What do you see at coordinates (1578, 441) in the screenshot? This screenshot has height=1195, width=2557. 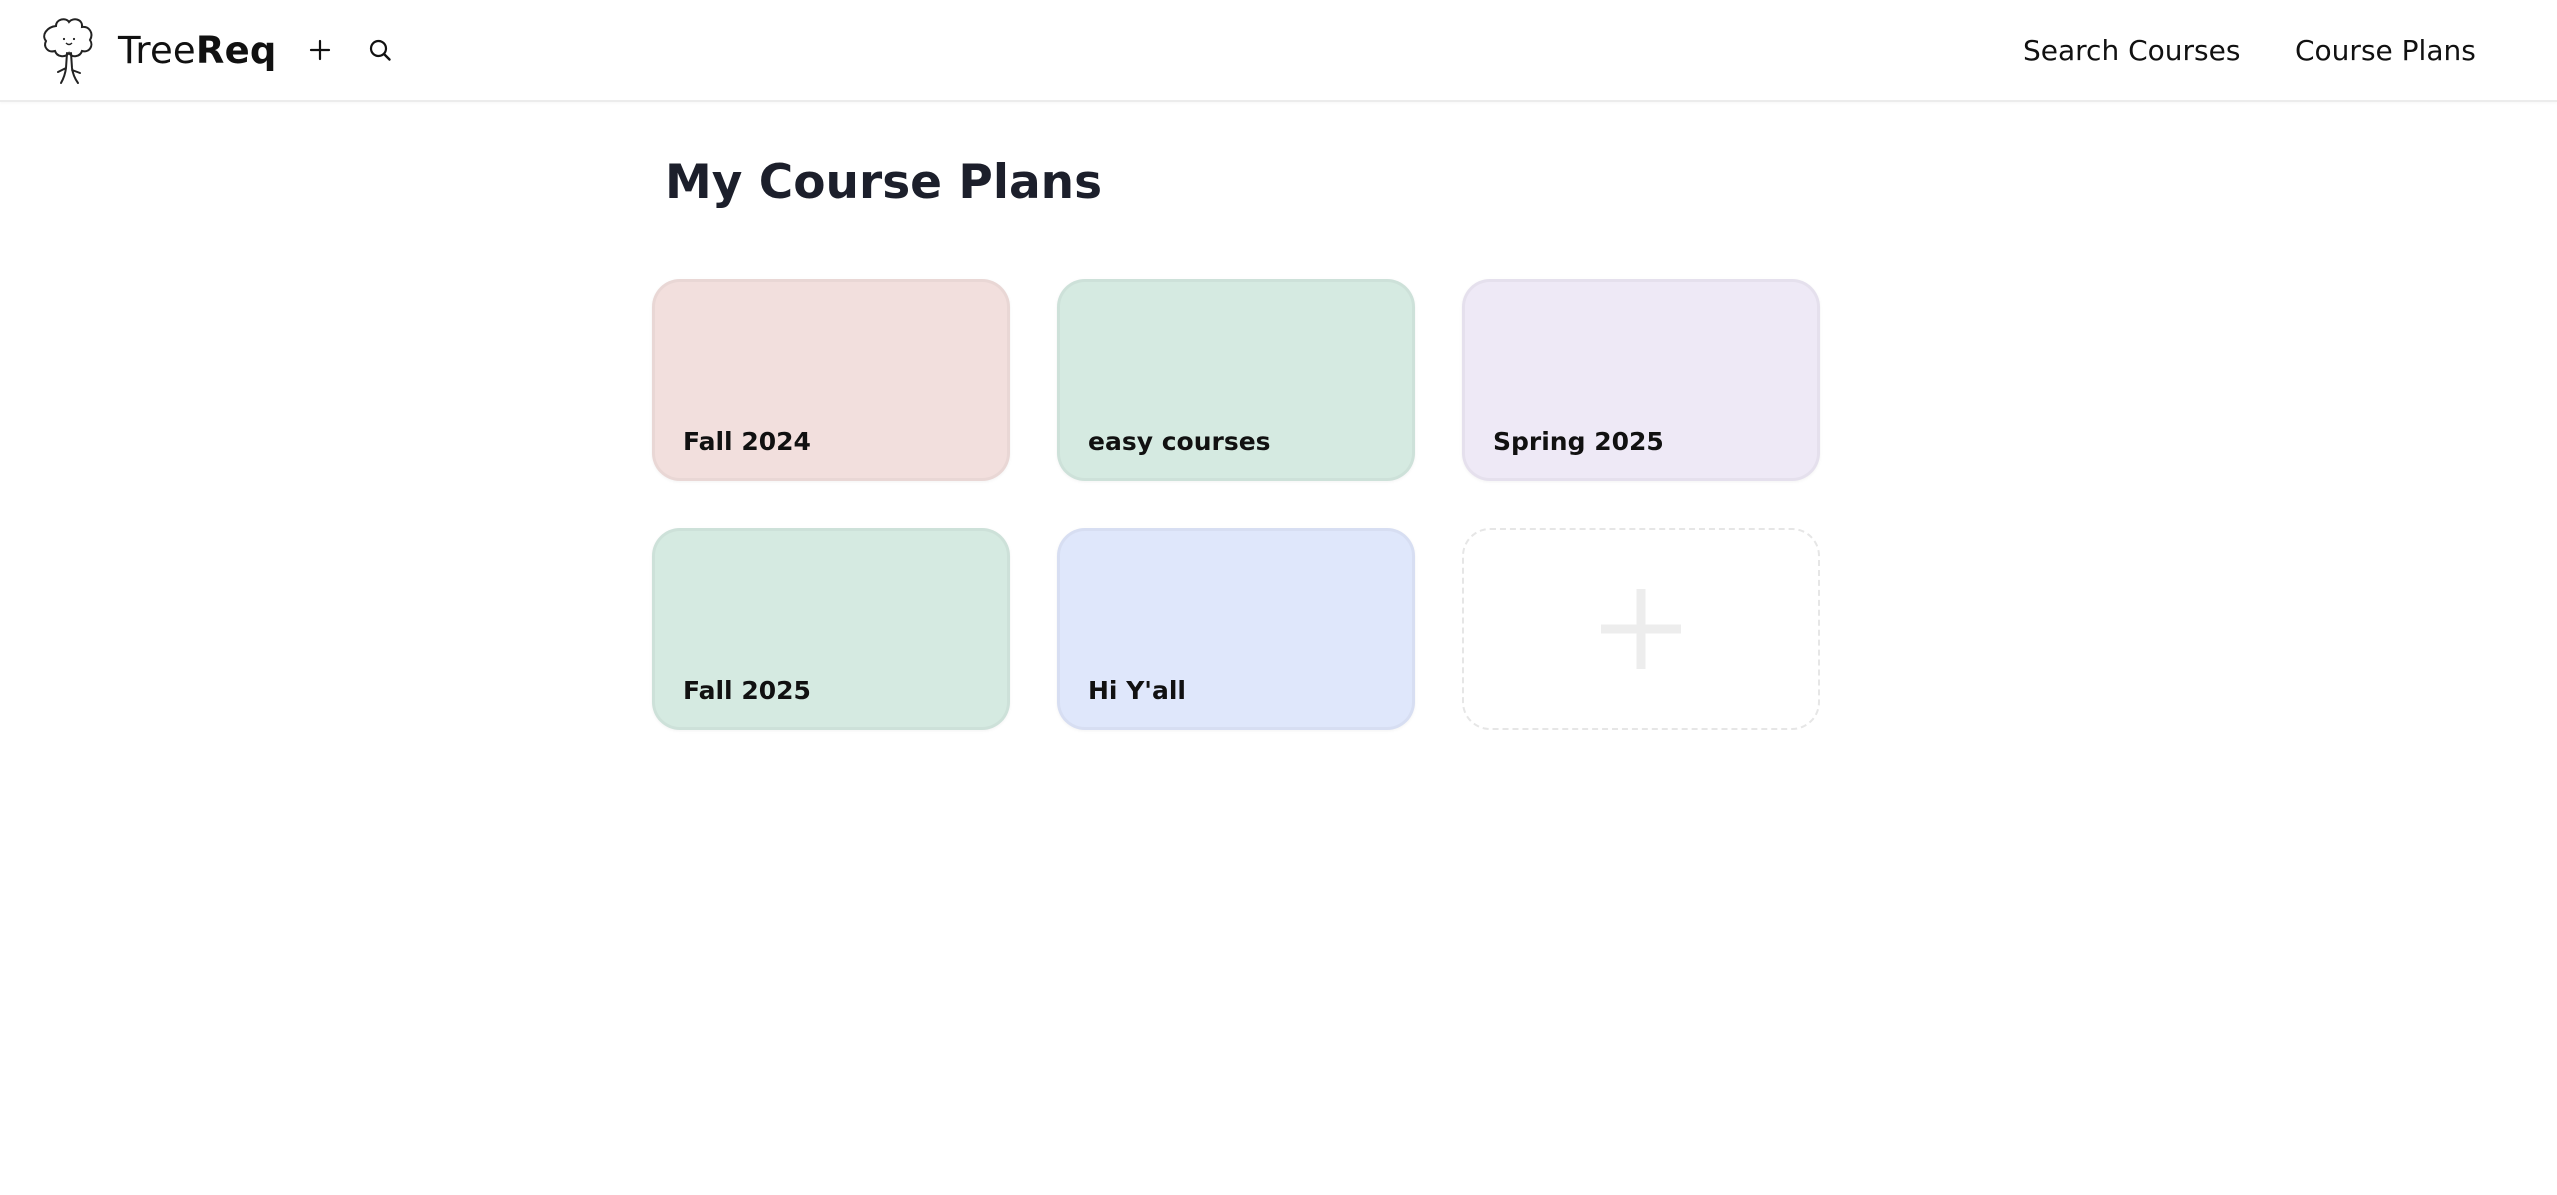 I see `plan-card-label: Spring 2025` at bounding box center [1578, 441].